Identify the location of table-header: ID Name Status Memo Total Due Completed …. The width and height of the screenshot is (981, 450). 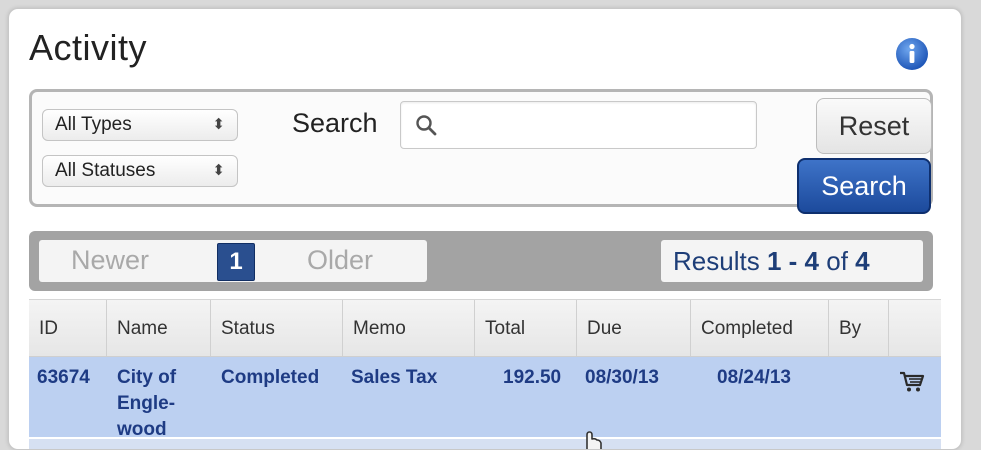
(485, 328).